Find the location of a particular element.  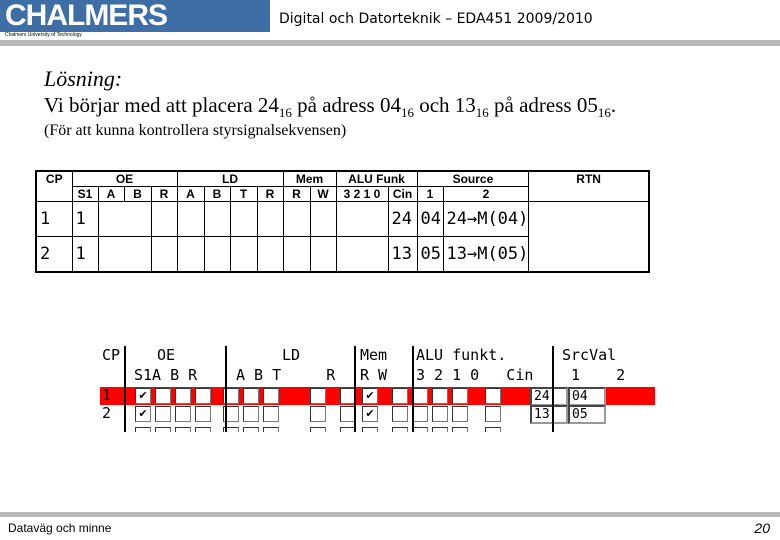

sub-src2: 2 is located at coordinates (486, 194).